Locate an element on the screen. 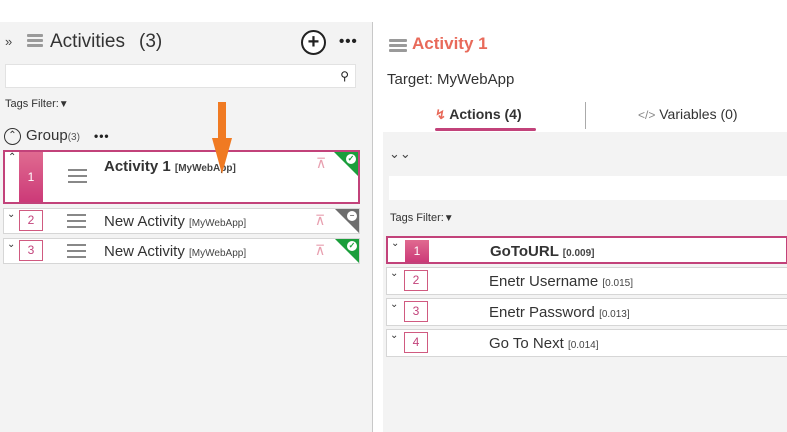  window-top-strip is located at coordinates (393, 11).